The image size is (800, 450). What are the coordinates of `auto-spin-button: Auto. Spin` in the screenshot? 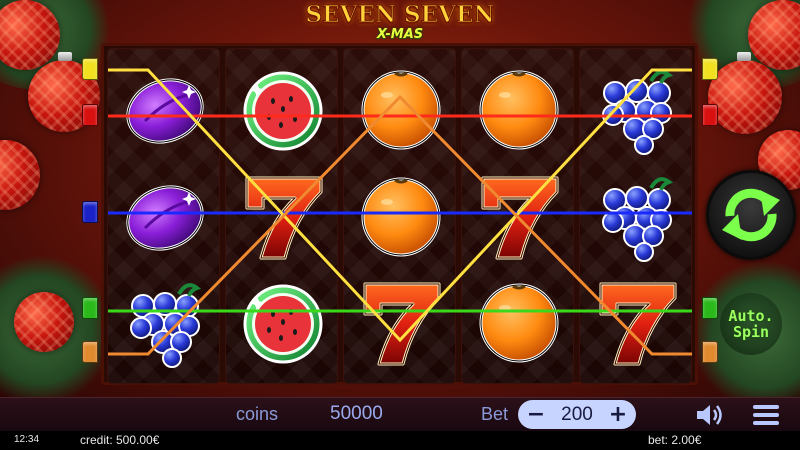 It's located at (751, 324).